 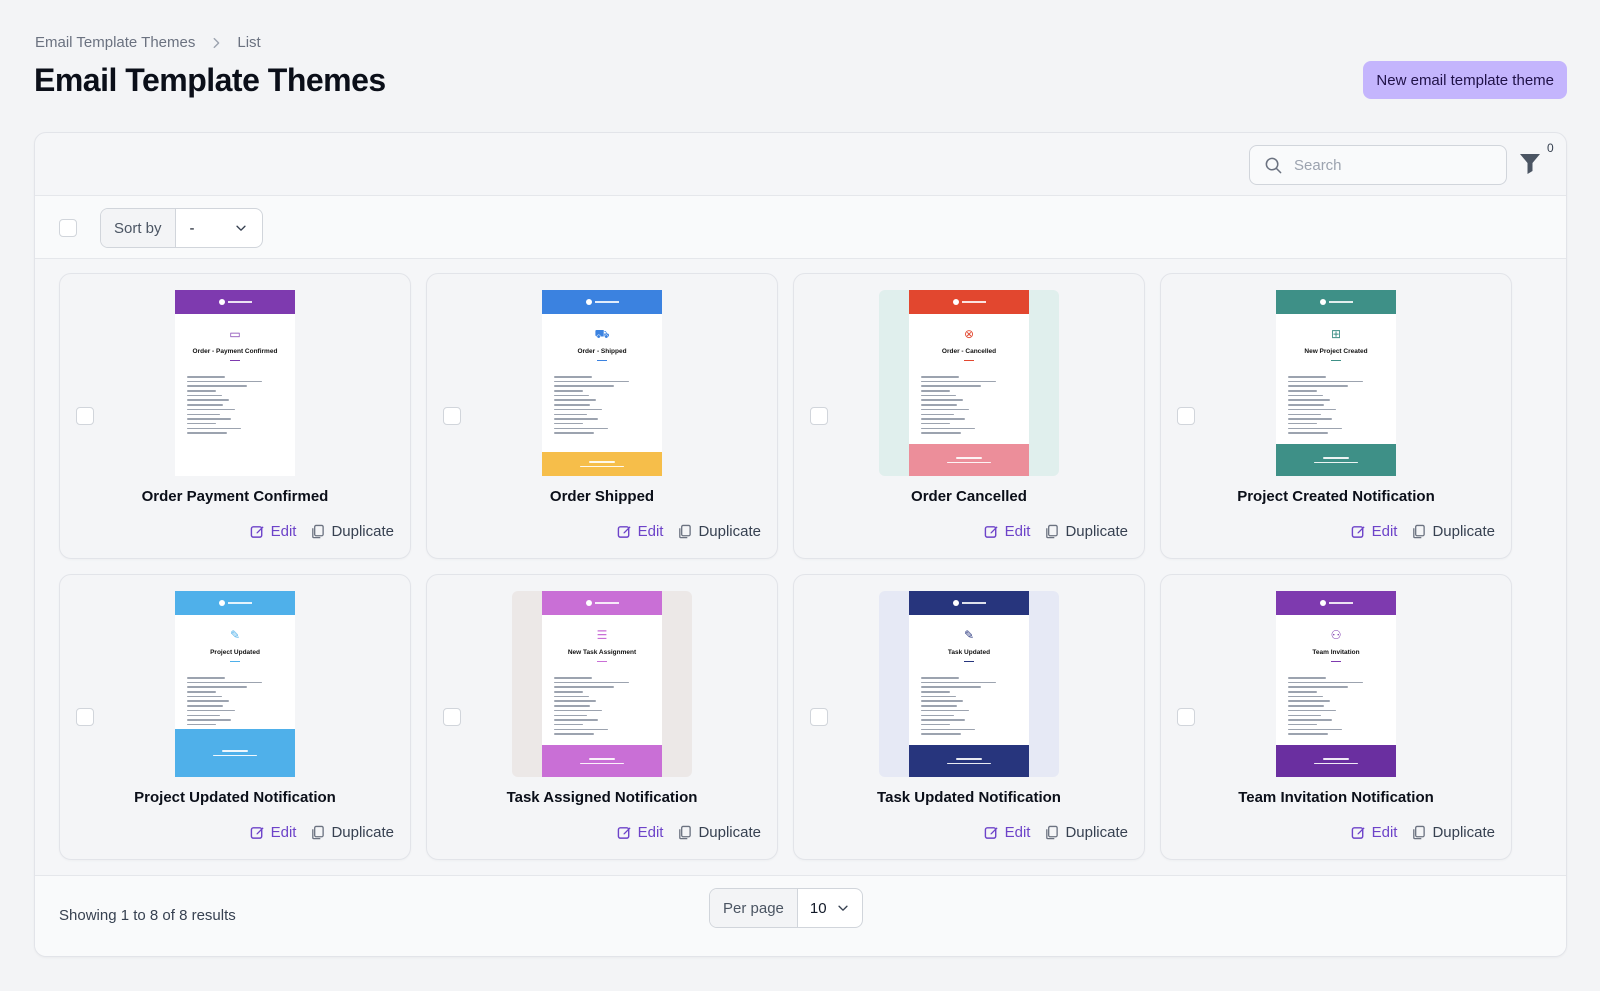 I want to click on email-preview-title: Order - Shipped, so click(x=602, y=351).